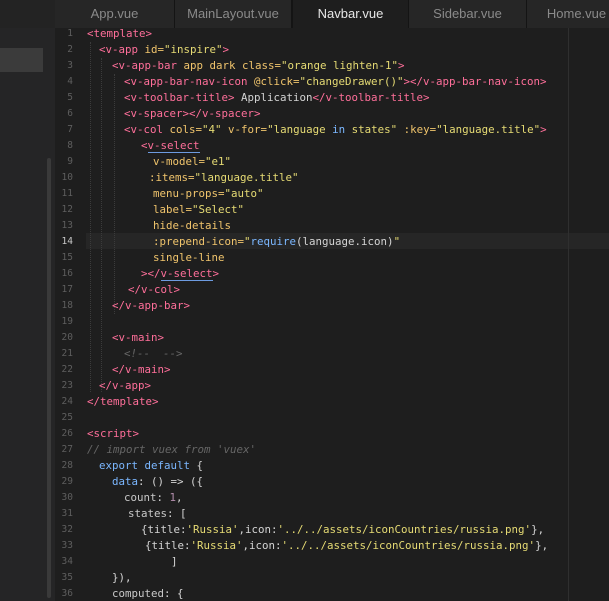  Describe the element at coordinates (113, 433) in the screenshot. I see `code-line-26: <script>` at that location.